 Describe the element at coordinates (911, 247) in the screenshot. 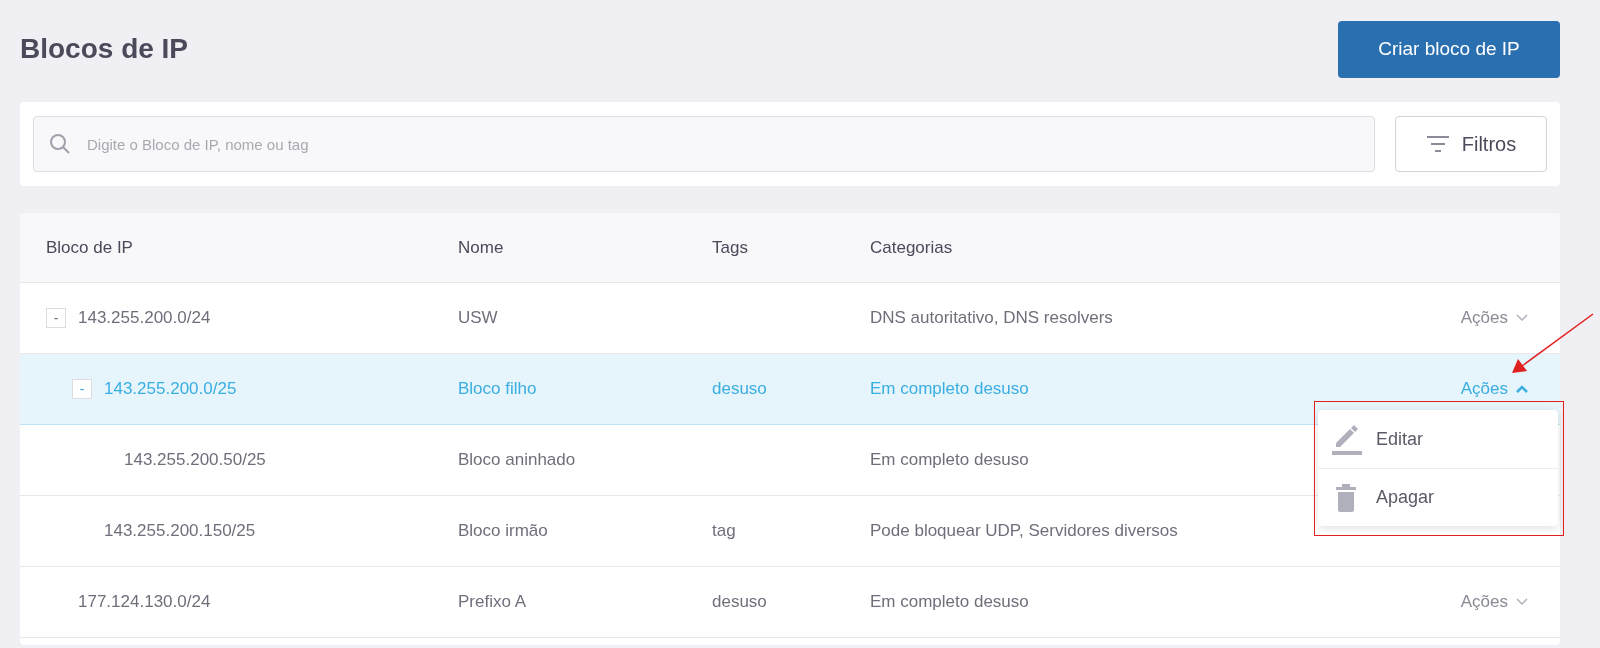

I see `column-header: Categorias` at that location.